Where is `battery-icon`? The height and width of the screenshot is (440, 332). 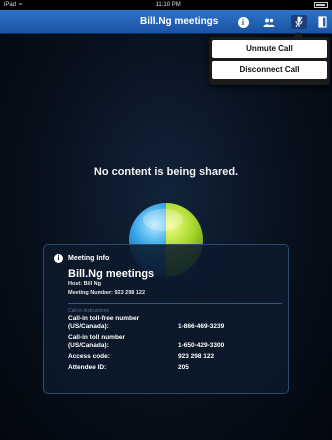 battery-icon is located at coordinates (321, 5).